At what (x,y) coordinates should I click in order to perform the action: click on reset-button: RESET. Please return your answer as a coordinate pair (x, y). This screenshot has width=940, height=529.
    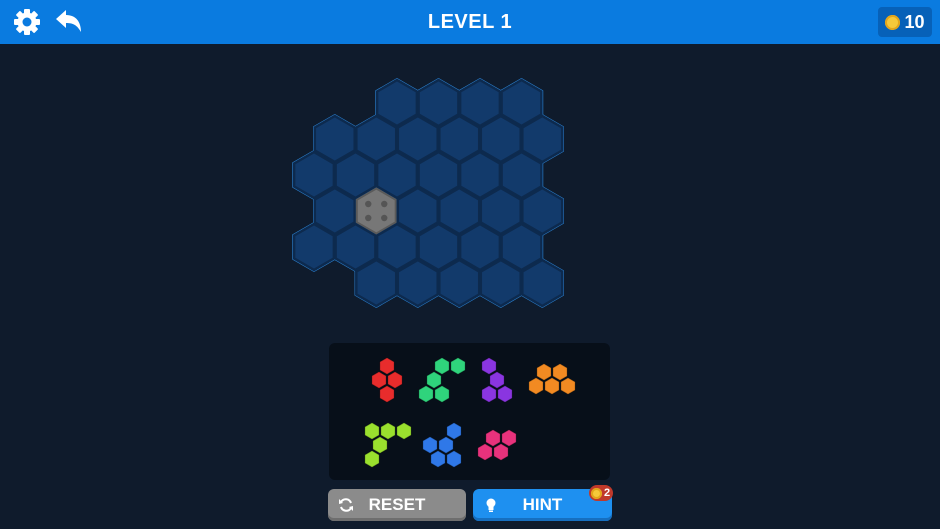
    Looking at the image, I should click on (397, 505).